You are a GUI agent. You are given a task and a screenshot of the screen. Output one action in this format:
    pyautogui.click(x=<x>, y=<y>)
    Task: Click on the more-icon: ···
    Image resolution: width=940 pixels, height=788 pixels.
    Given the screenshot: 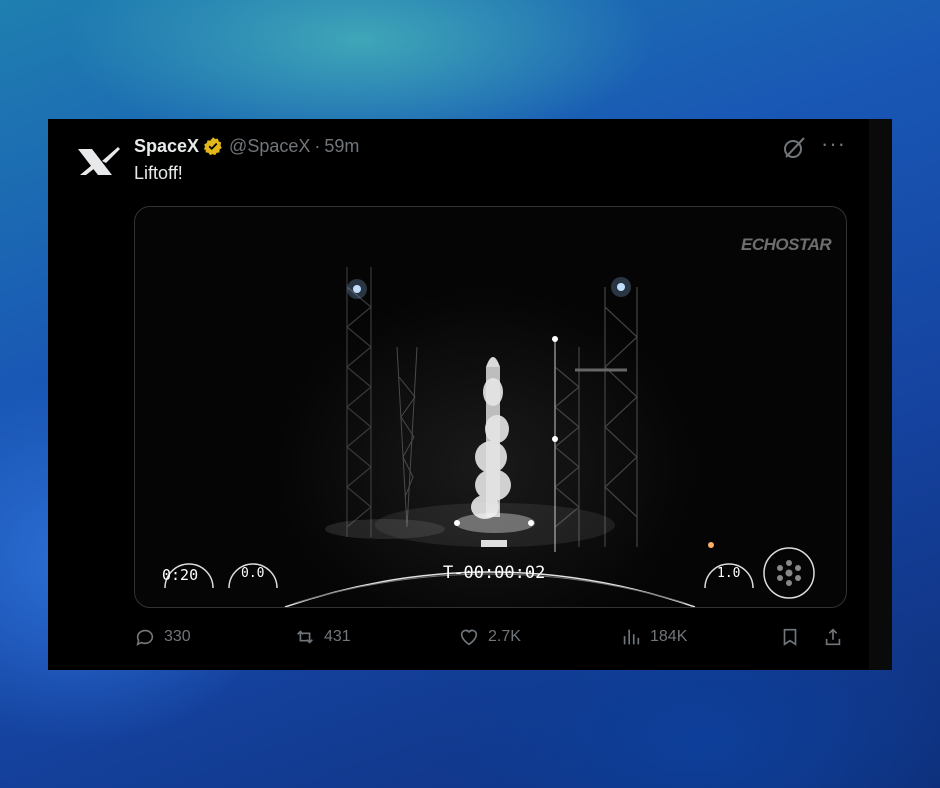 What is the action you would take?
    pyautogui.click(x=833, y=145)
    